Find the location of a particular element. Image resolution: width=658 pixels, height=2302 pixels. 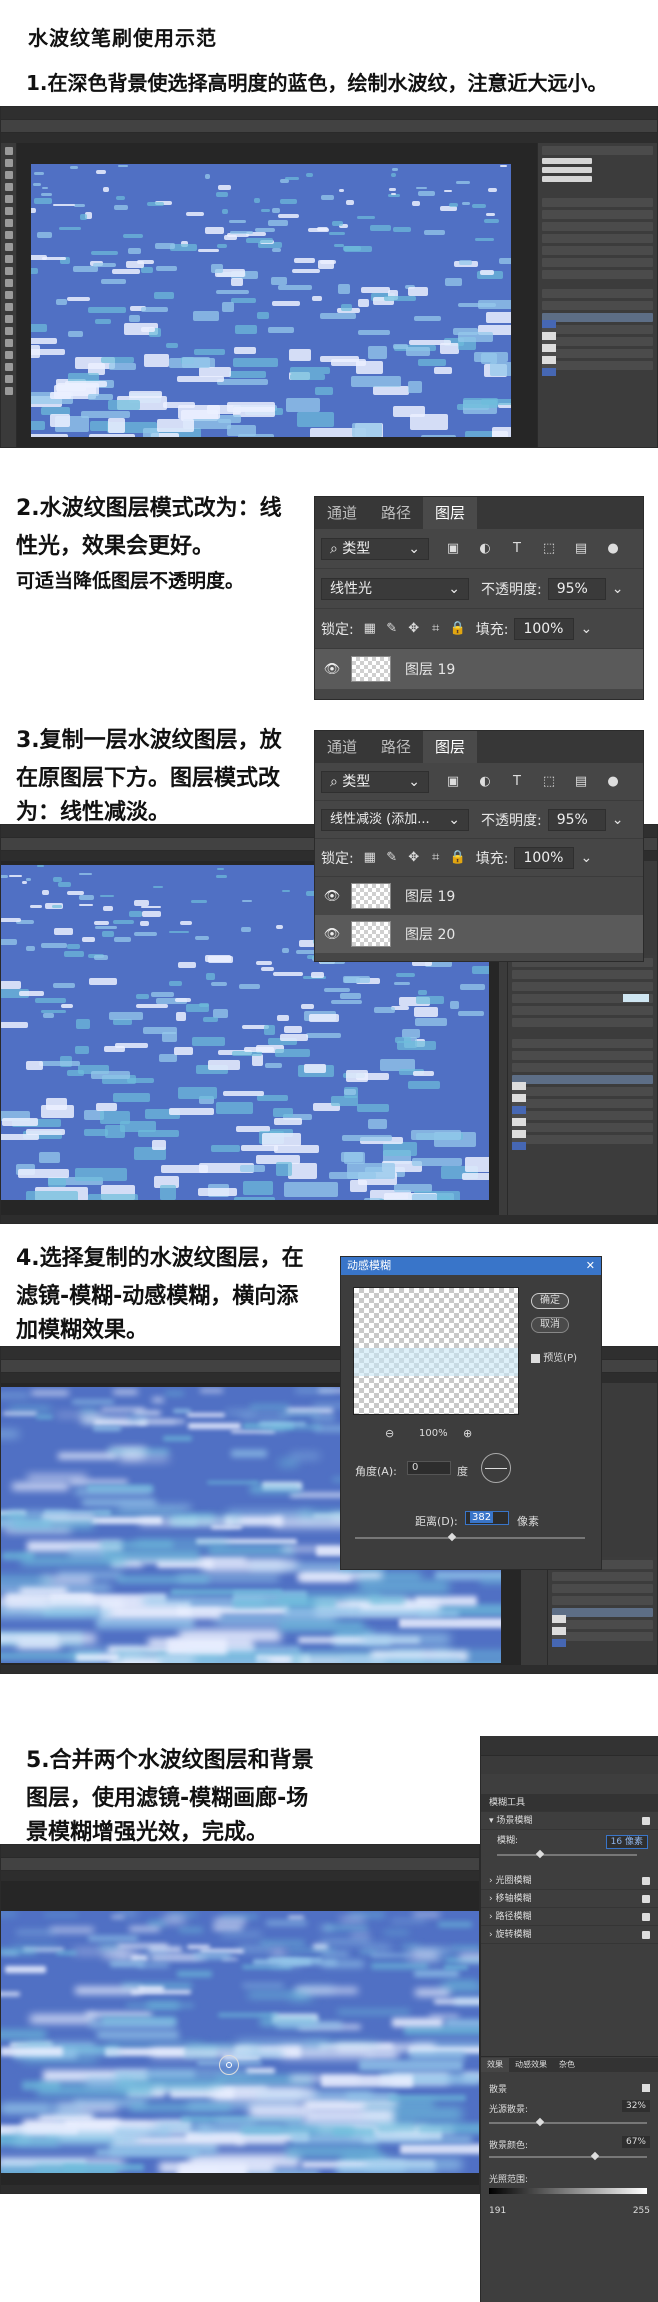

bokeh-checkbox is located at coordinates (646, 2088).